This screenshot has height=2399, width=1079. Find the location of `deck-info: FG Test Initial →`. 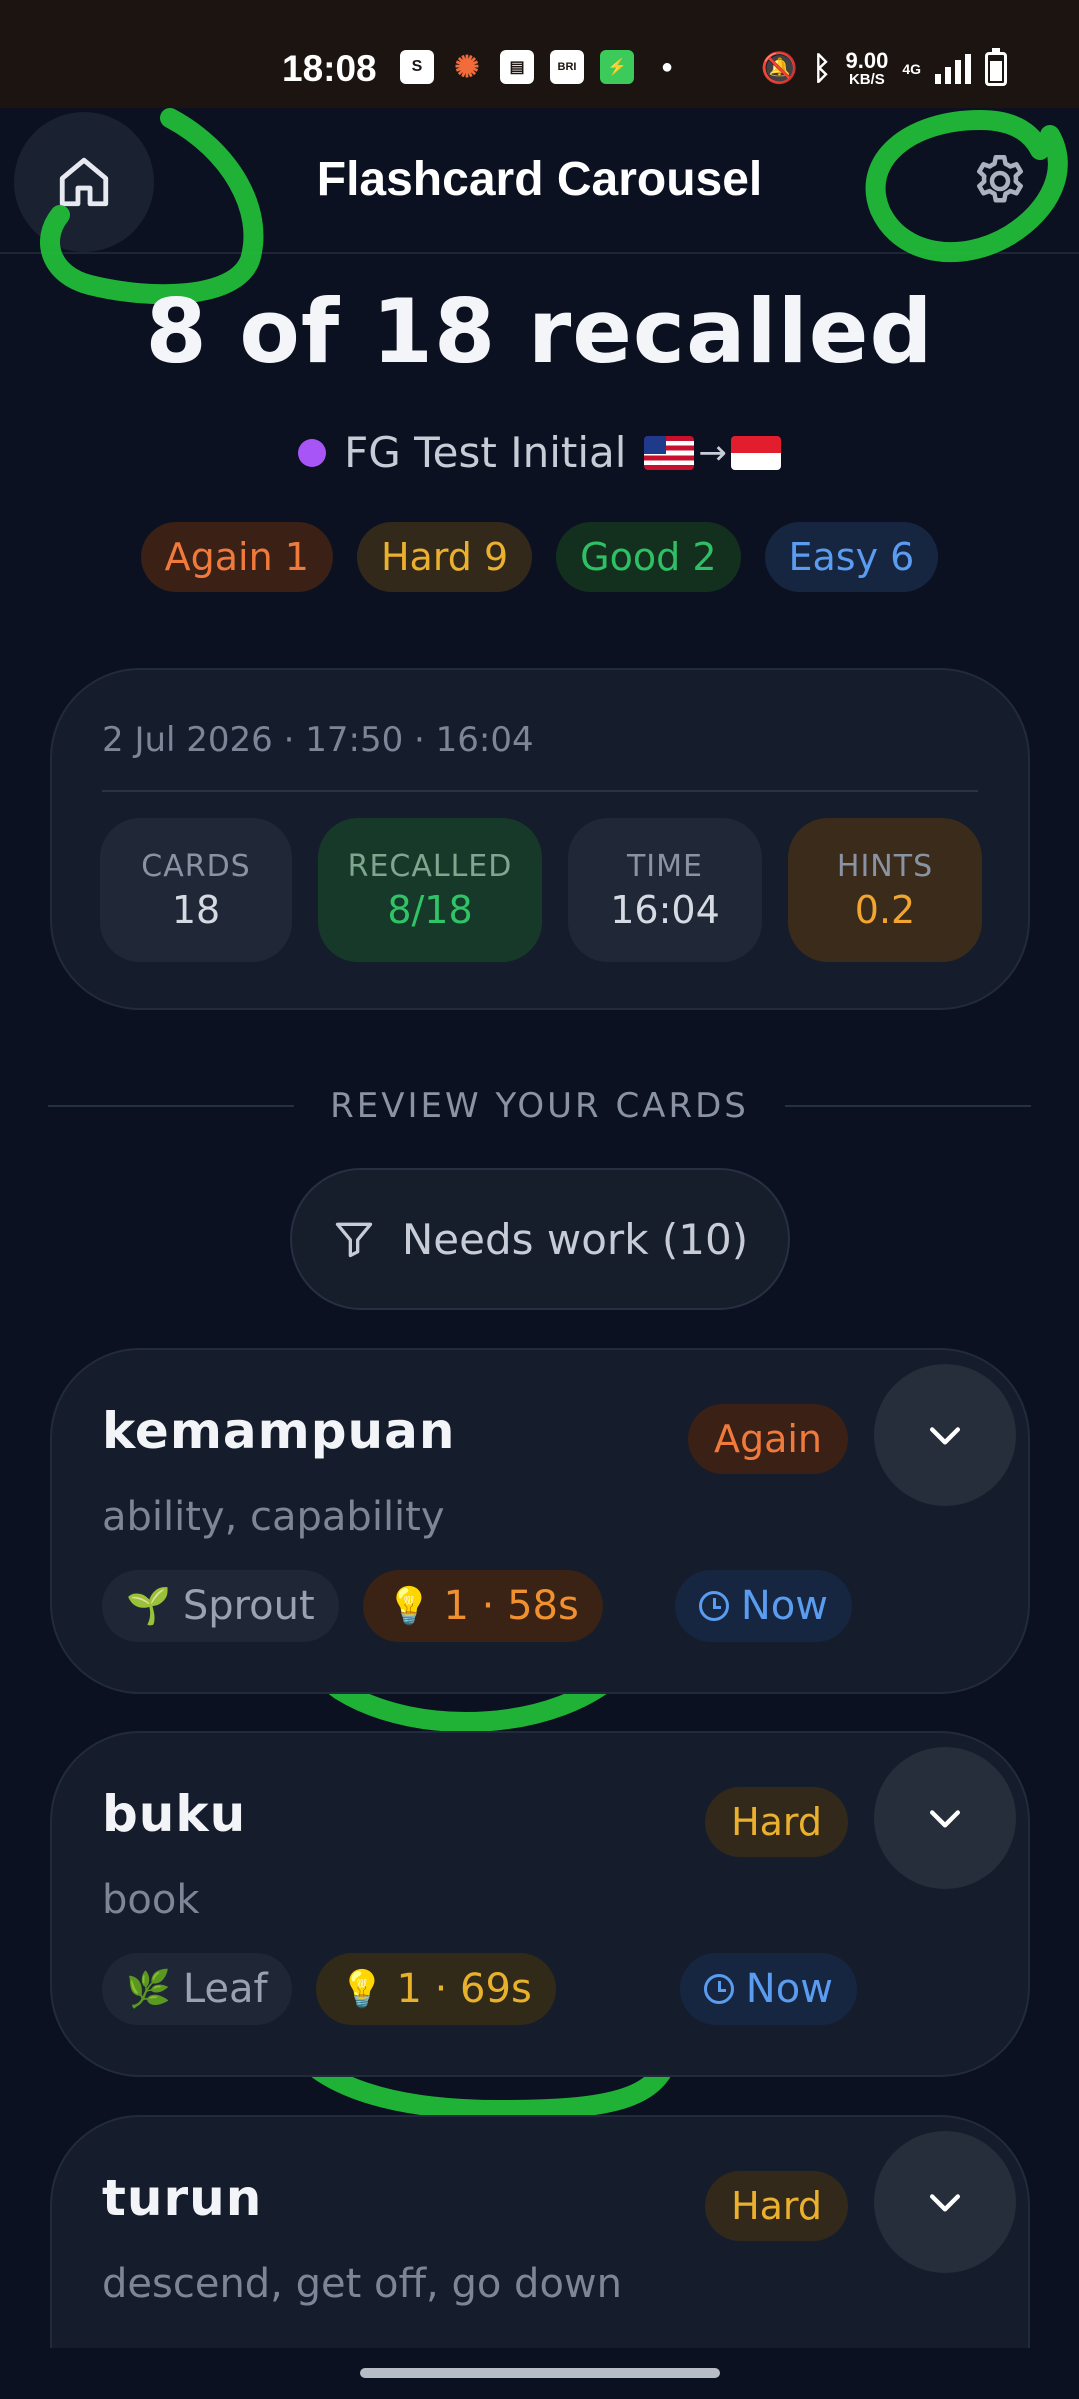

deck-info: FG Test Initial → is located at coordinates (539, 452).